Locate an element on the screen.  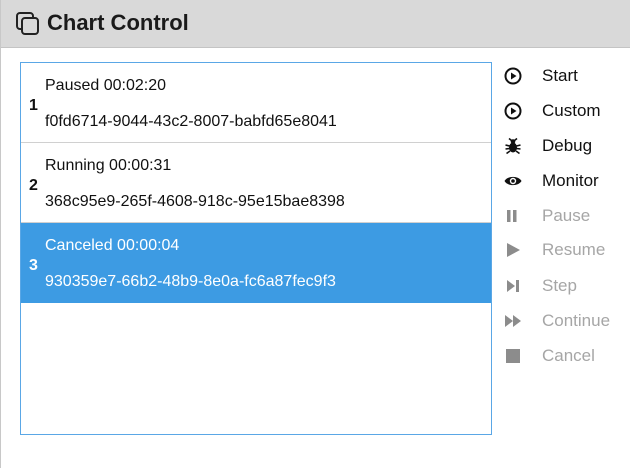
pause-icon is located at coordinates (512, 216).